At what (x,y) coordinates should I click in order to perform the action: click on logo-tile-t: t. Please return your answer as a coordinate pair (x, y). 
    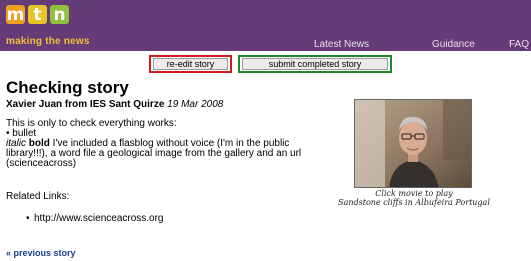
    Looking at the image, I should click on (37, 15).